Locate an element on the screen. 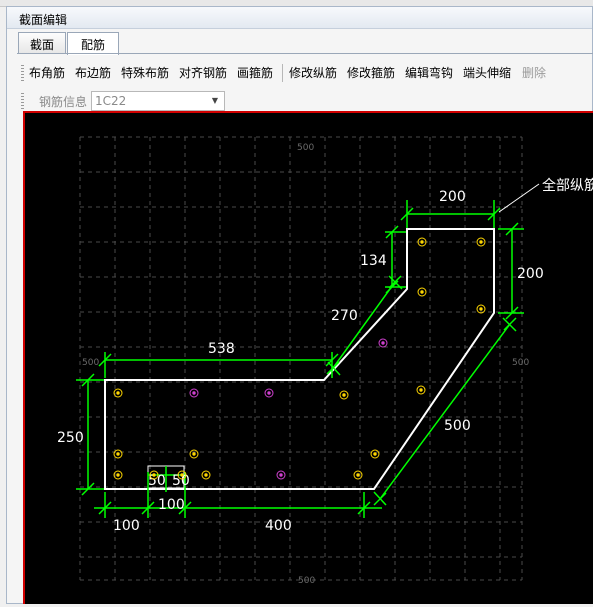 The height and width of the screenshot is (607, 593). rebar-info-select: 1C22 ▼ is located at coordinates (158, 101).